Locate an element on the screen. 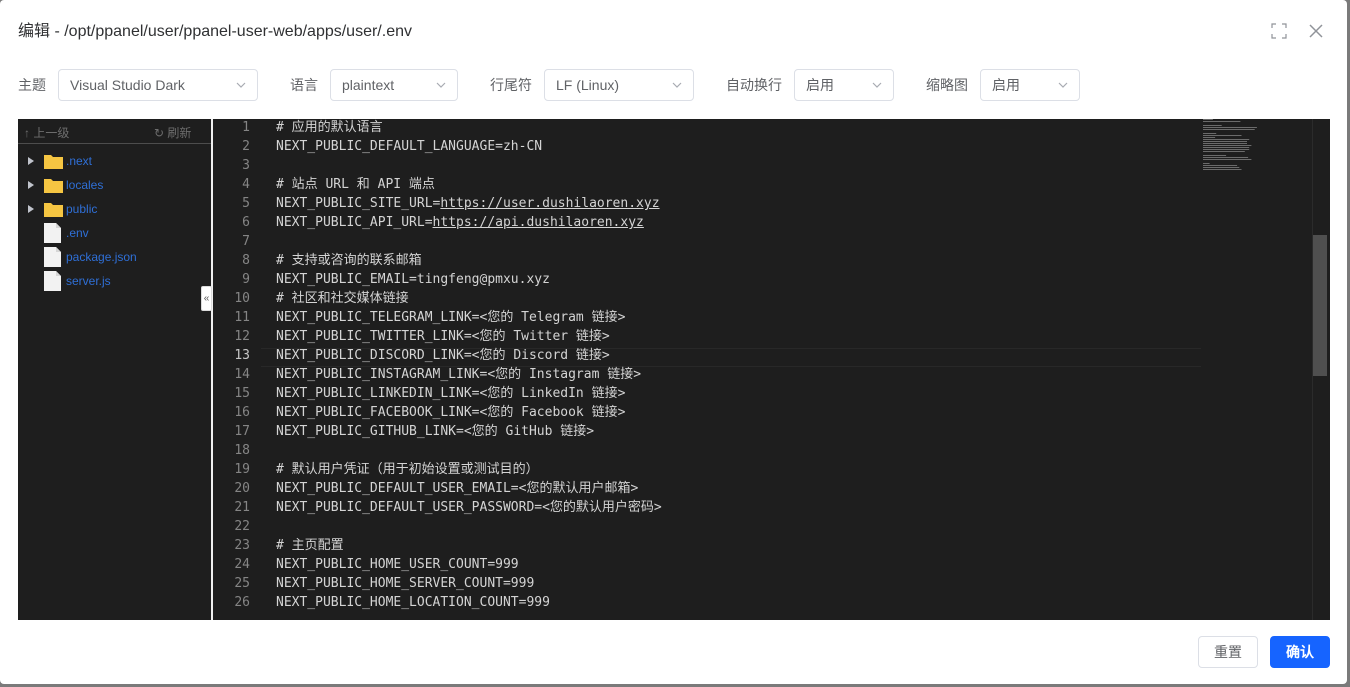  confirm-button: 确认 is located at coordinates (1300, 652).